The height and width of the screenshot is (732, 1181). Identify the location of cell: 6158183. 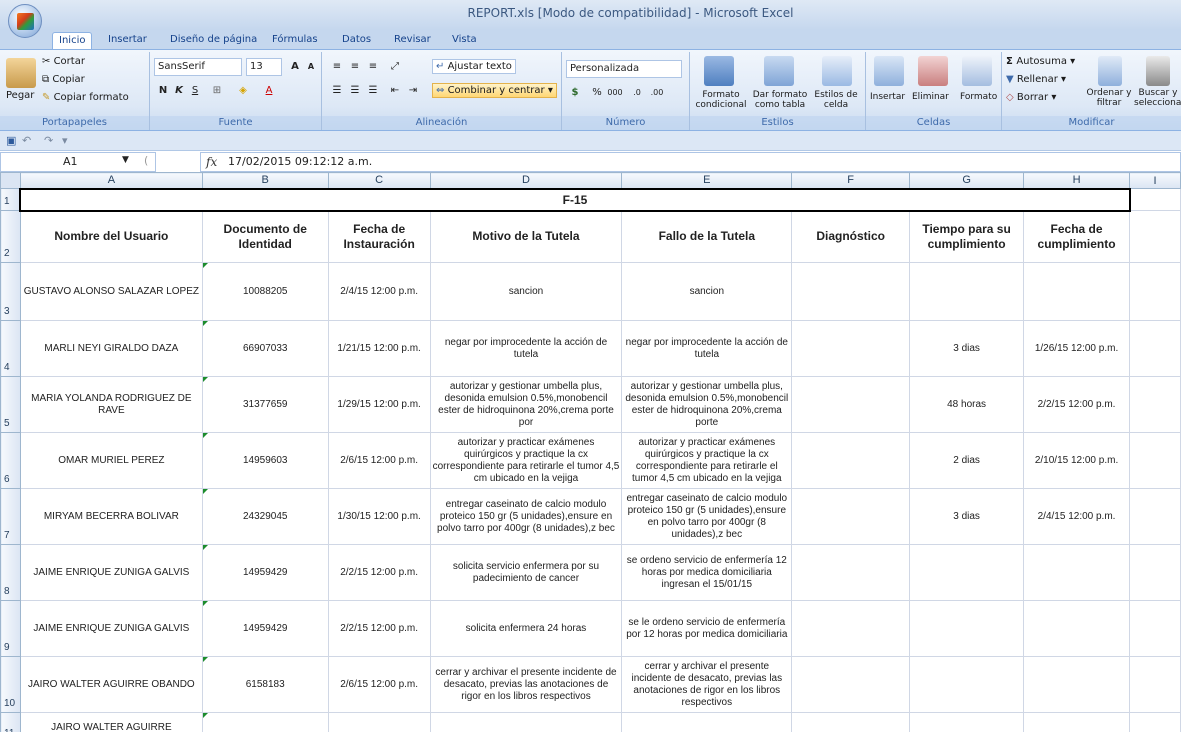
(265, 684).